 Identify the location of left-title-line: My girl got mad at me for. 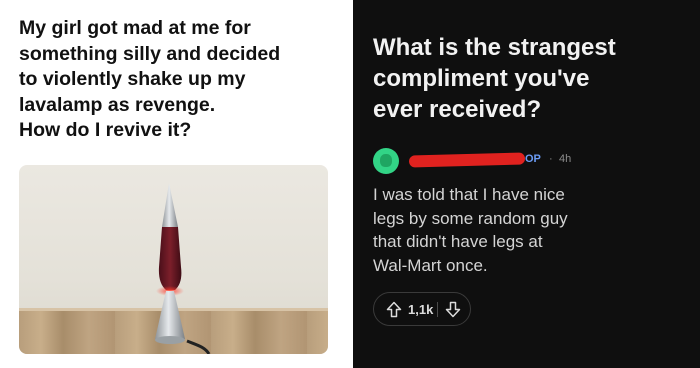
(135, 28).